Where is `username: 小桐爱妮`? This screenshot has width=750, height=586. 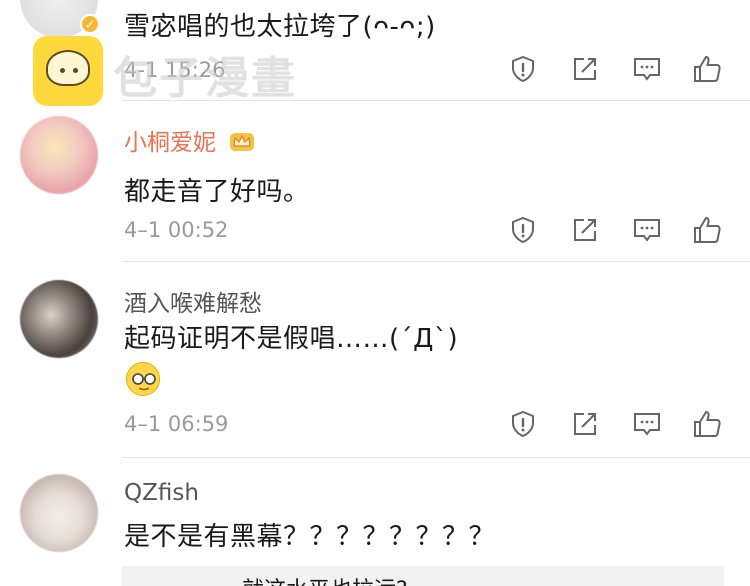
username: 小桐爱妮 is located at coordinates (189, 140).